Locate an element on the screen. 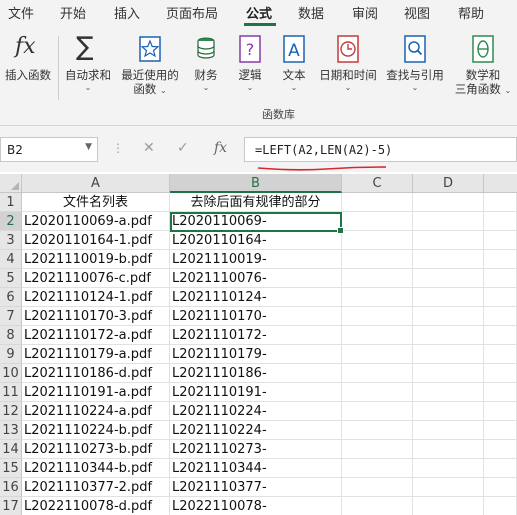 The image size is (517, 515). header-cell-b: 去除后面有规律的部分 is located at coordinates (256, 202).